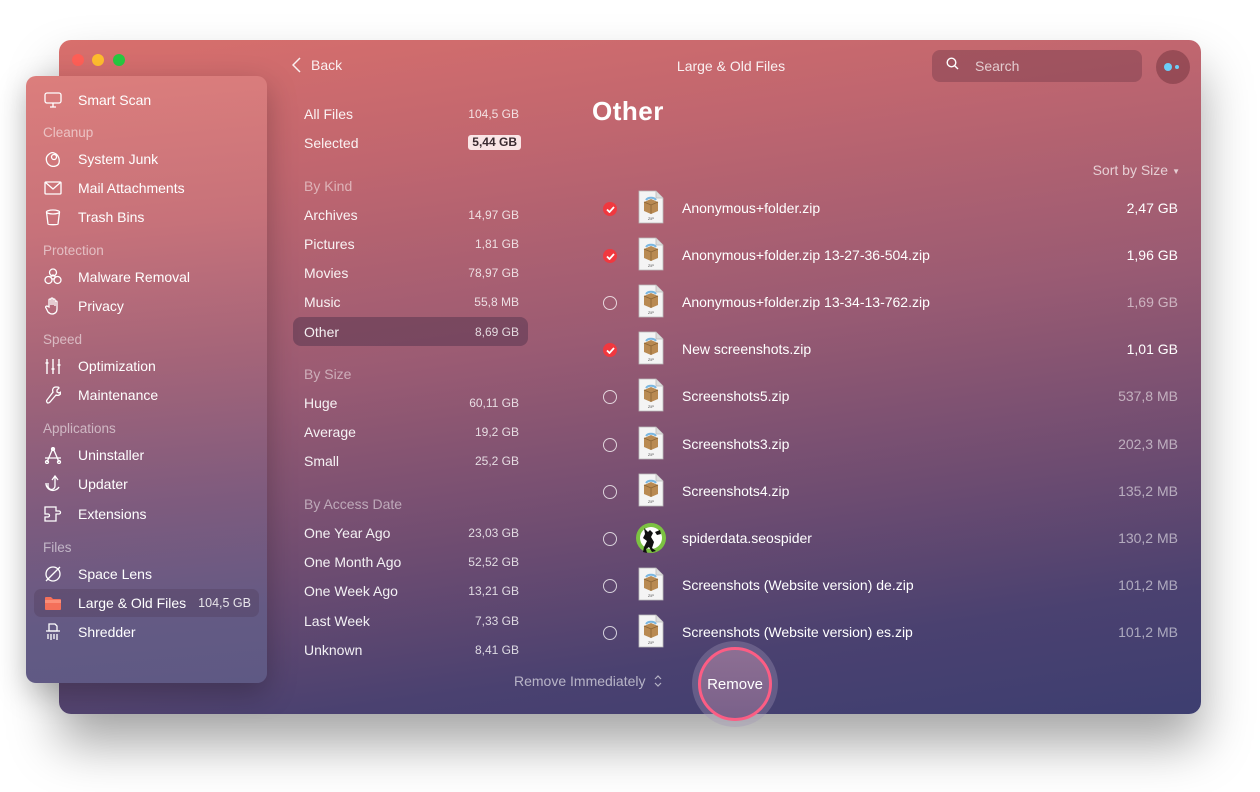 Image resolution: width=1260 pixels, height=792 pixels. I want to click on category-average: Average 19,2 GB, so click(410, 431).